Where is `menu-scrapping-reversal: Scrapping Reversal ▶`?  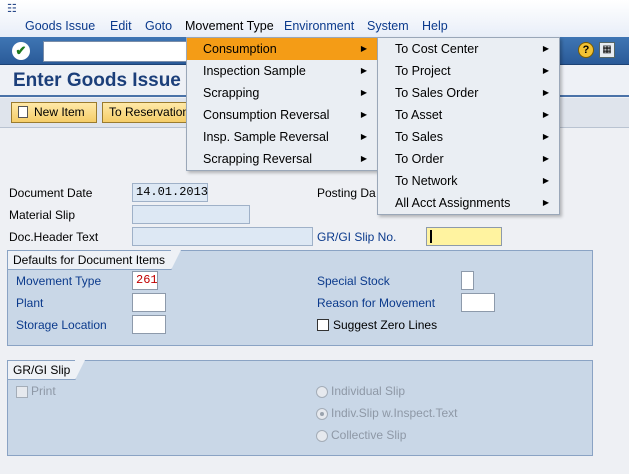
menu-scrapping-reversal: Scrapping Reversal ▶ is located at coordinates (282, 159).